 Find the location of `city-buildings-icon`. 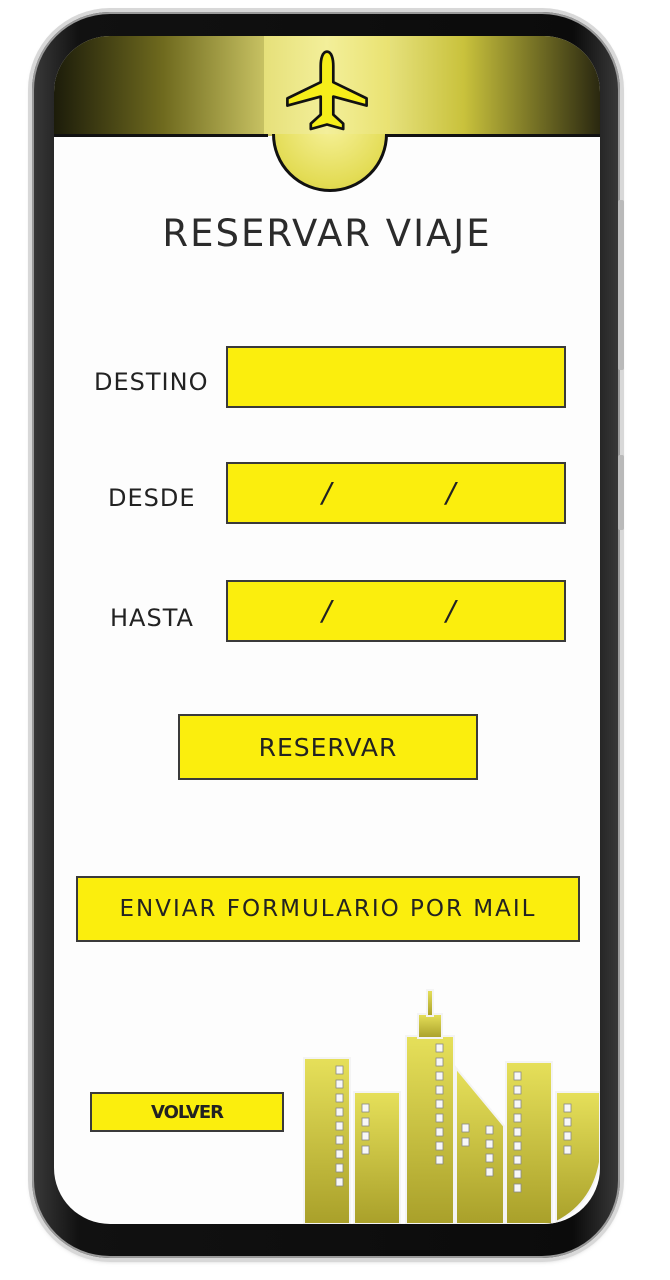

city-buildings-icon is located at coordinates (451, 1106).